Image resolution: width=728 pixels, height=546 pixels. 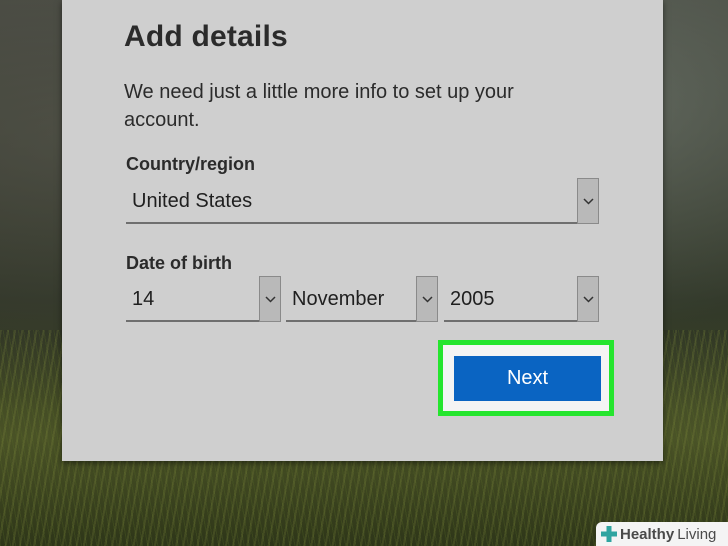 What do you see at coordinates (338, 299) in the screenshot?
I see `birth-month-value: November` at bounding box center [338, 299].